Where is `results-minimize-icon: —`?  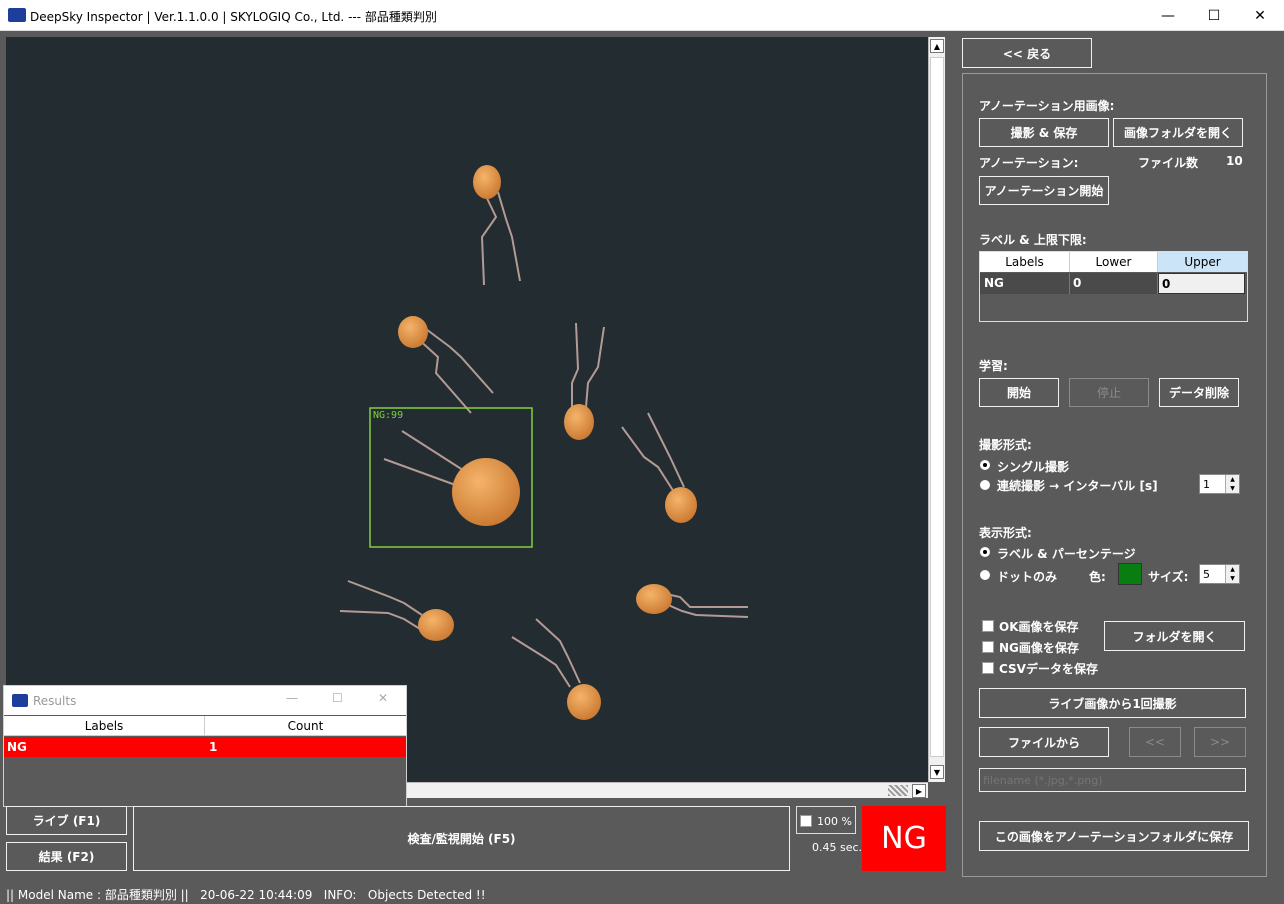
results-minimize-icon: — is located at coordinates (292, 698).